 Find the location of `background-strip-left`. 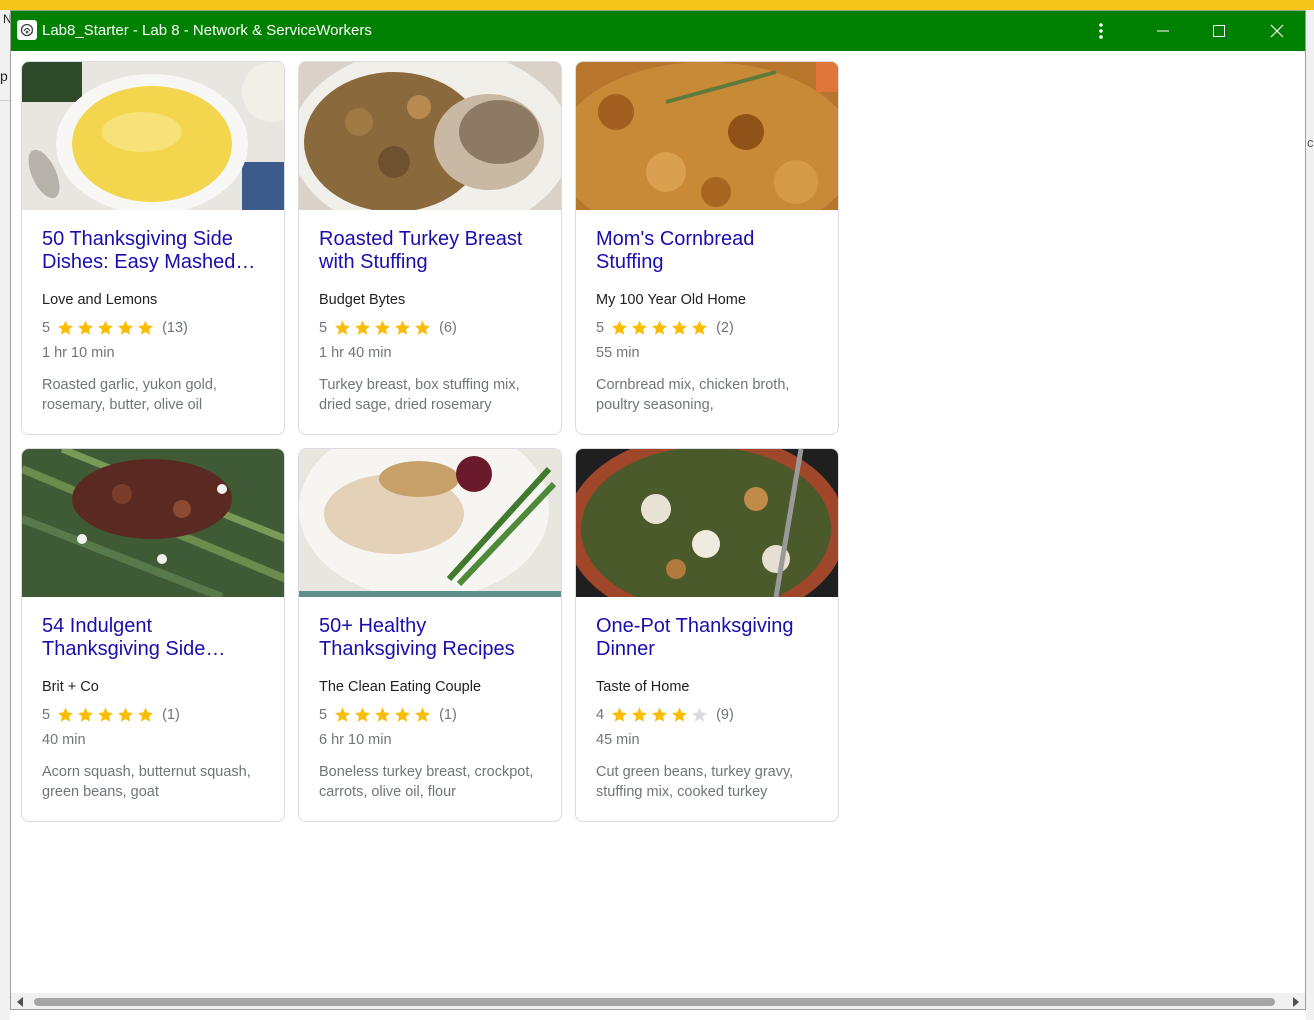

background-strip-left is located at coordinates (5, 515).